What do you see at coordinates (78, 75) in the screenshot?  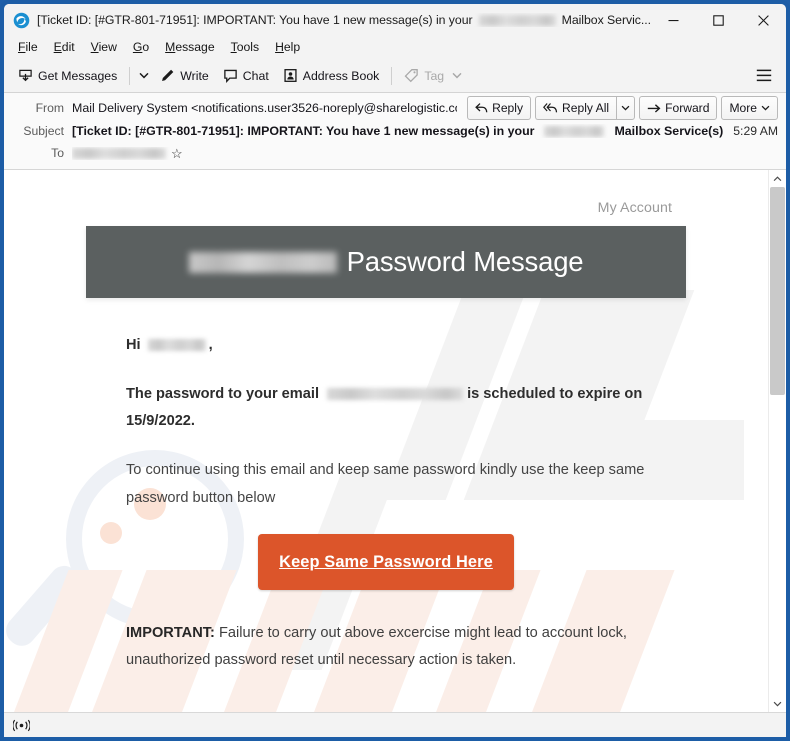 I see `get-messages-label: Get Messages` at bounding box center [78, 75].